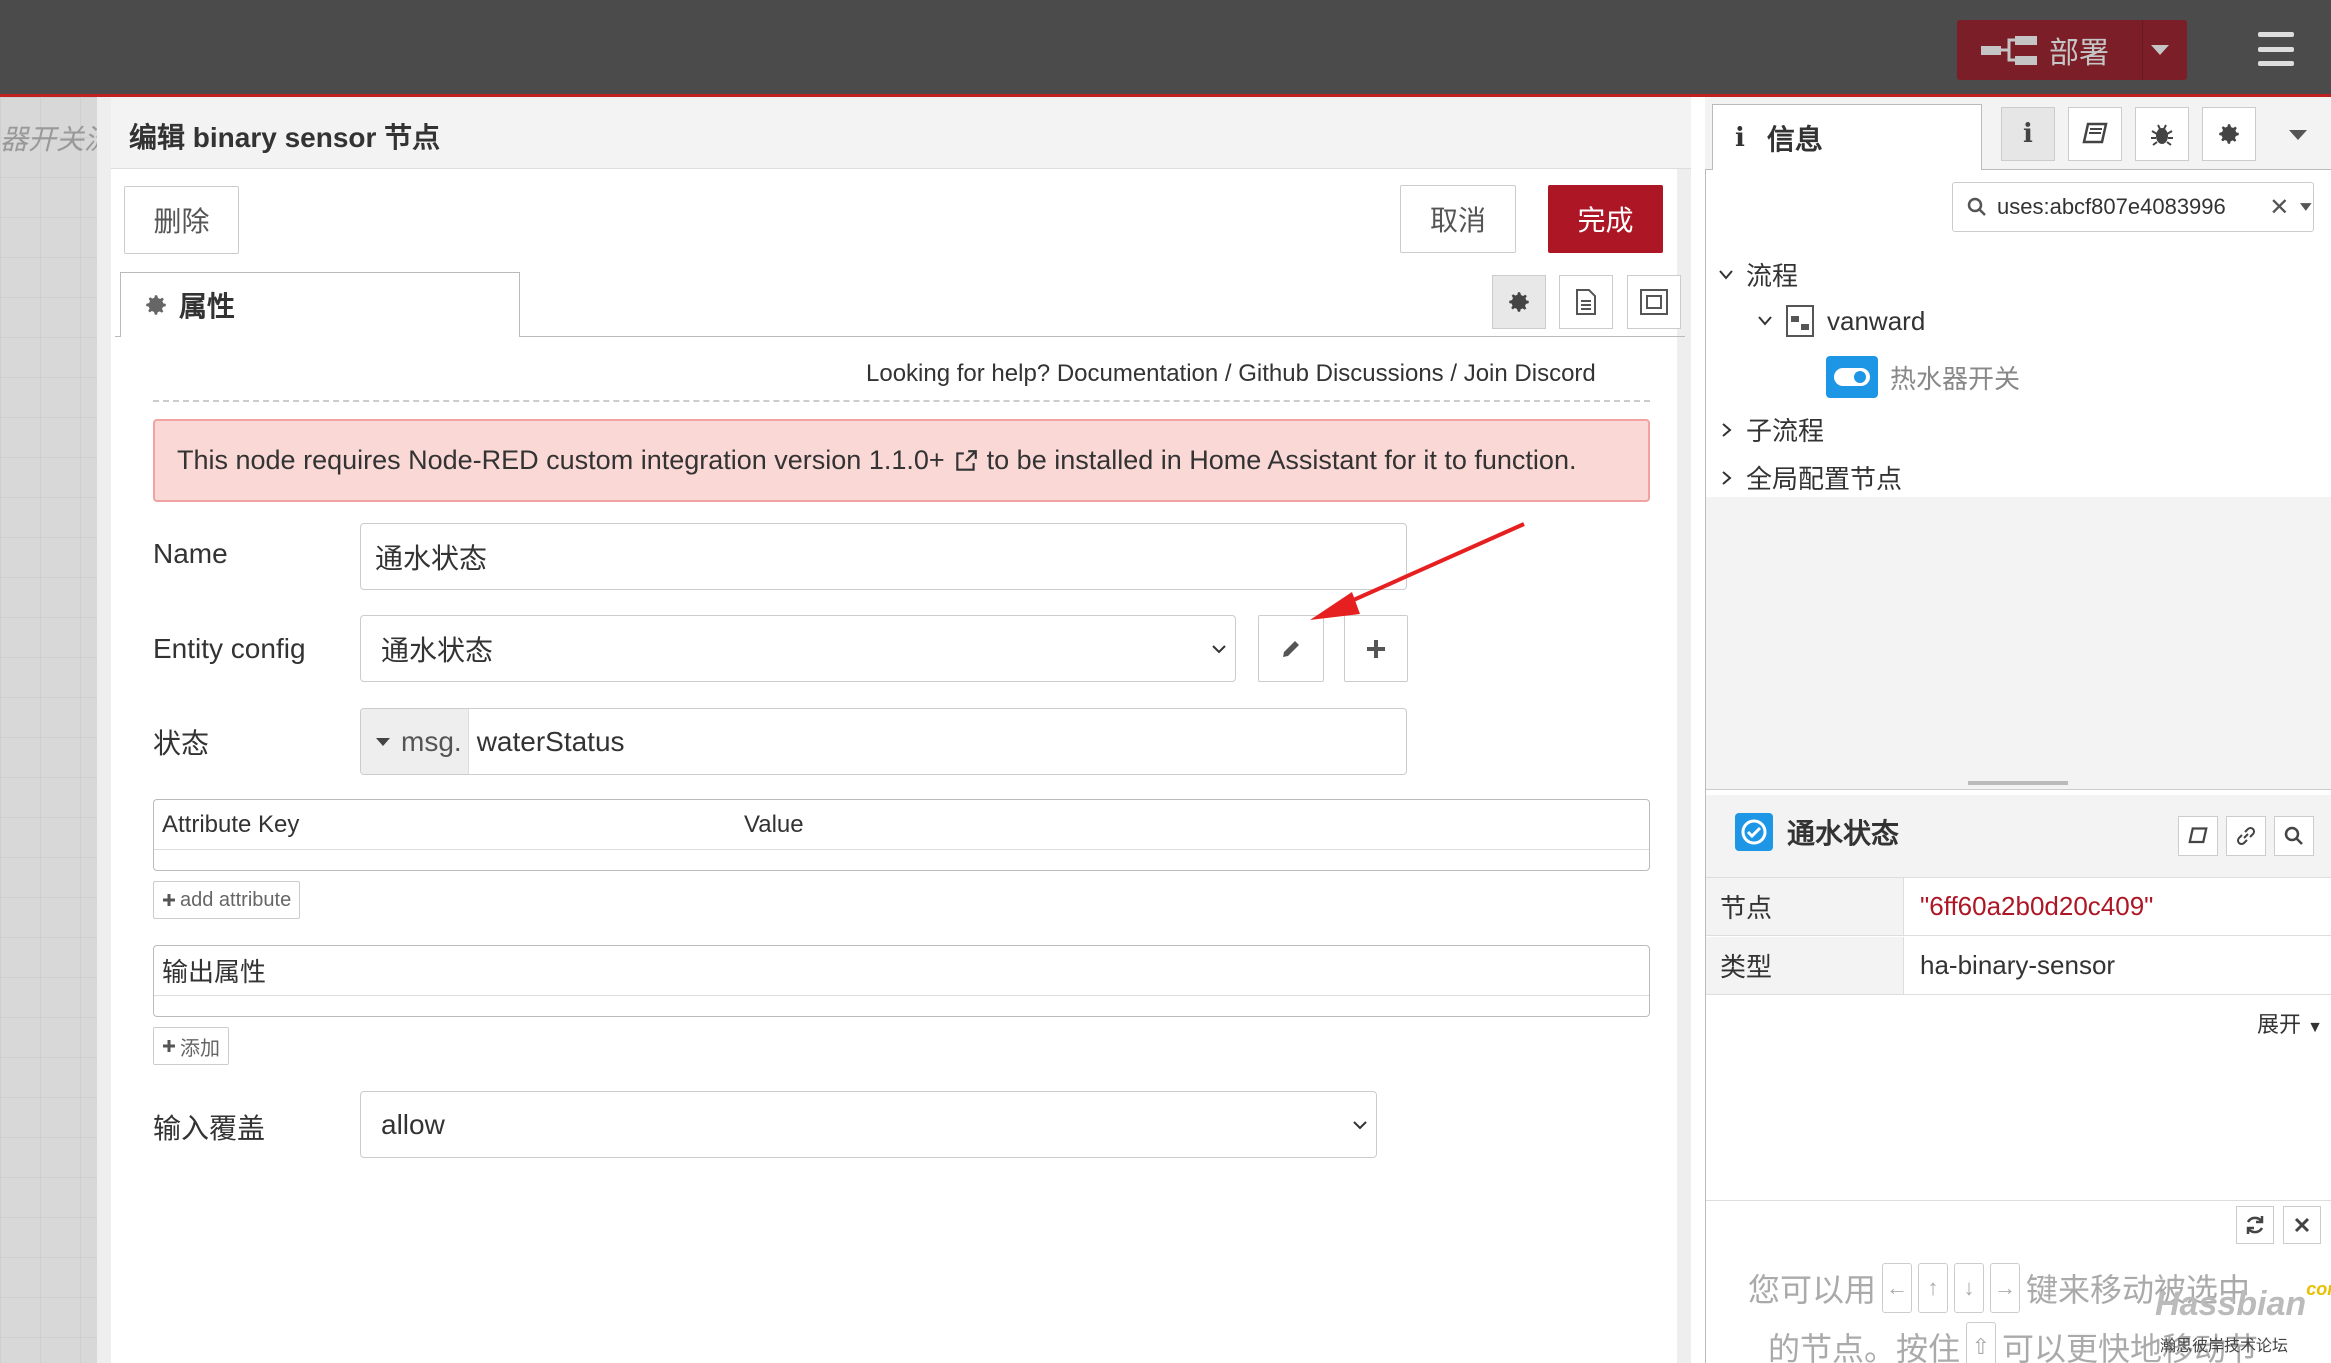 This screenshot has height=1363, width=2331. I want to click on help-tab-button, so click(2095, 134).